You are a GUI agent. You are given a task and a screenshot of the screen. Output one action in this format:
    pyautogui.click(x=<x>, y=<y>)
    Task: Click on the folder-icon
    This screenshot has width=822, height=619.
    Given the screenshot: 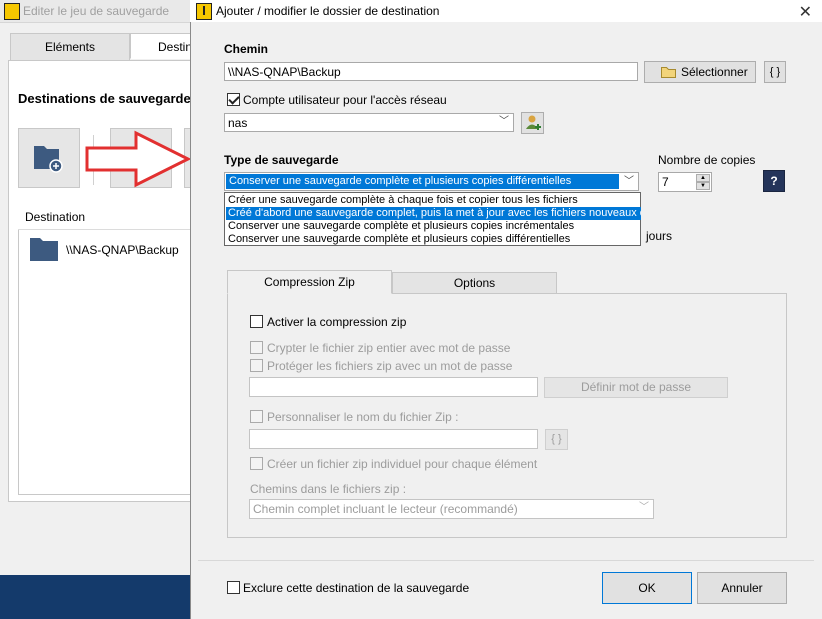 What is the action you would take?
    pyautogui.click(x=44, y=249)
    